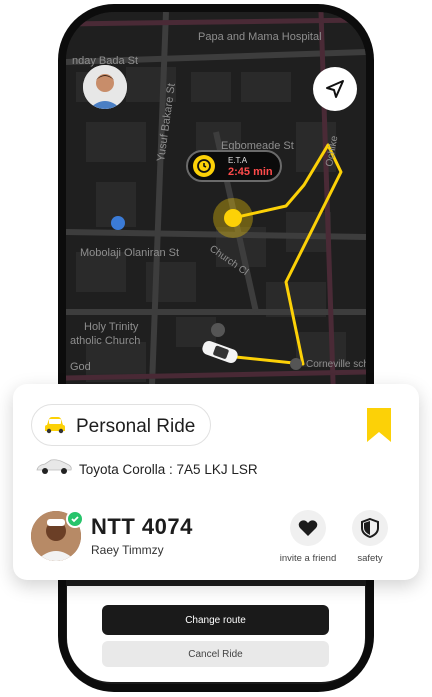 The width and height of the screenshot is (432, 697). I want to click on navigation-button, so click(335, 89).